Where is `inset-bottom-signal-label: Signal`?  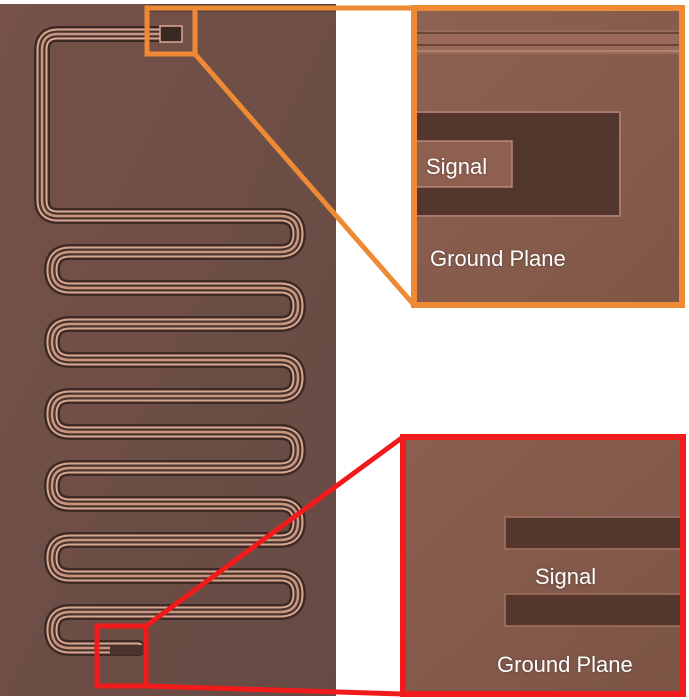
inset-bottom-signal-label: Signal is located at coordinates (566, 576).